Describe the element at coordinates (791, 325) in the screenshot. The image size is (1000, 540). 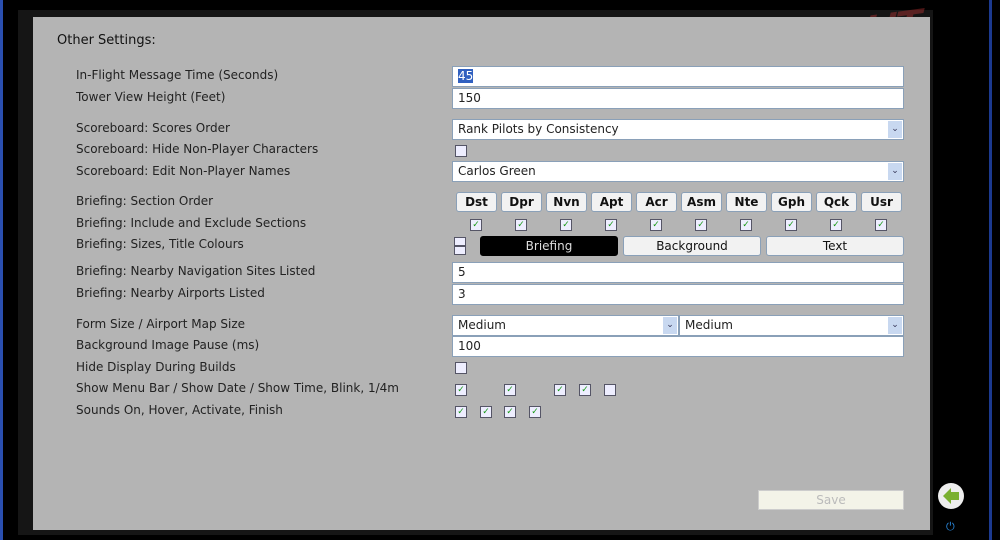
I see `map-size-select: Medium ⌄` at that location.